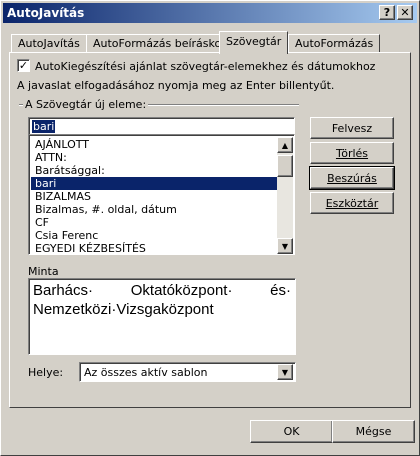  What do you see at coordinates (44, 126) in the screenshot?
I see `autotext-name-value: bari` at bounding box center [44, 126].